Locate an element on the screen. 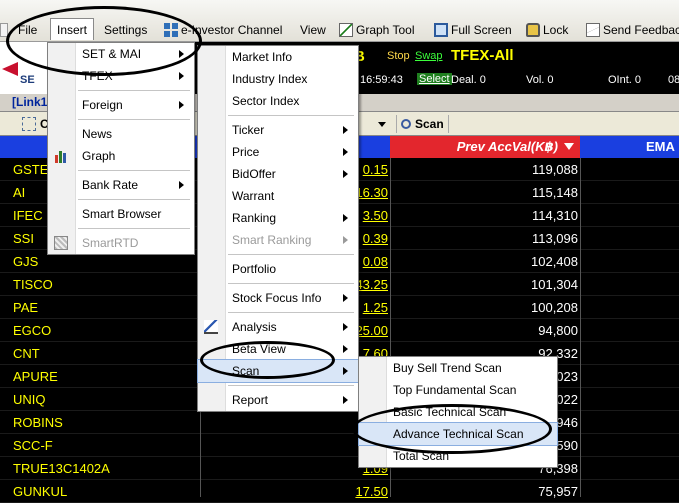 The width and height of the screenshot is (679, 503). insert-menu-item-news: News is located at coordinates (121, 134).